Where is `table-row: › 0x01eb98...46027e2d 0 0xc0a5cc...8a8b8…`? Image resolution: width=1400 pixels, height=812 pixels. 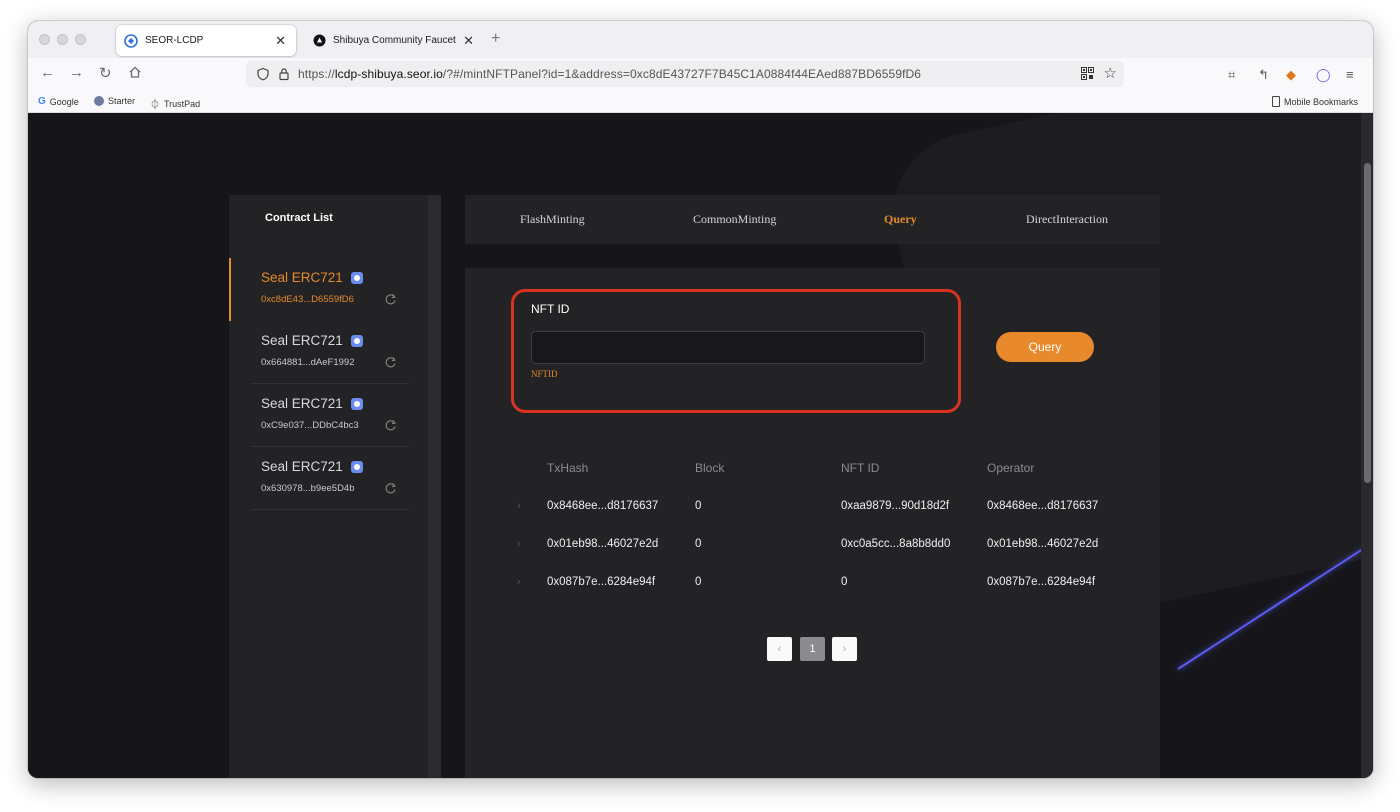
table-row: › 0x01eb98...46027e2d 0 0xc0a5cc...8a8b8… is located at coordinates (812, 548).